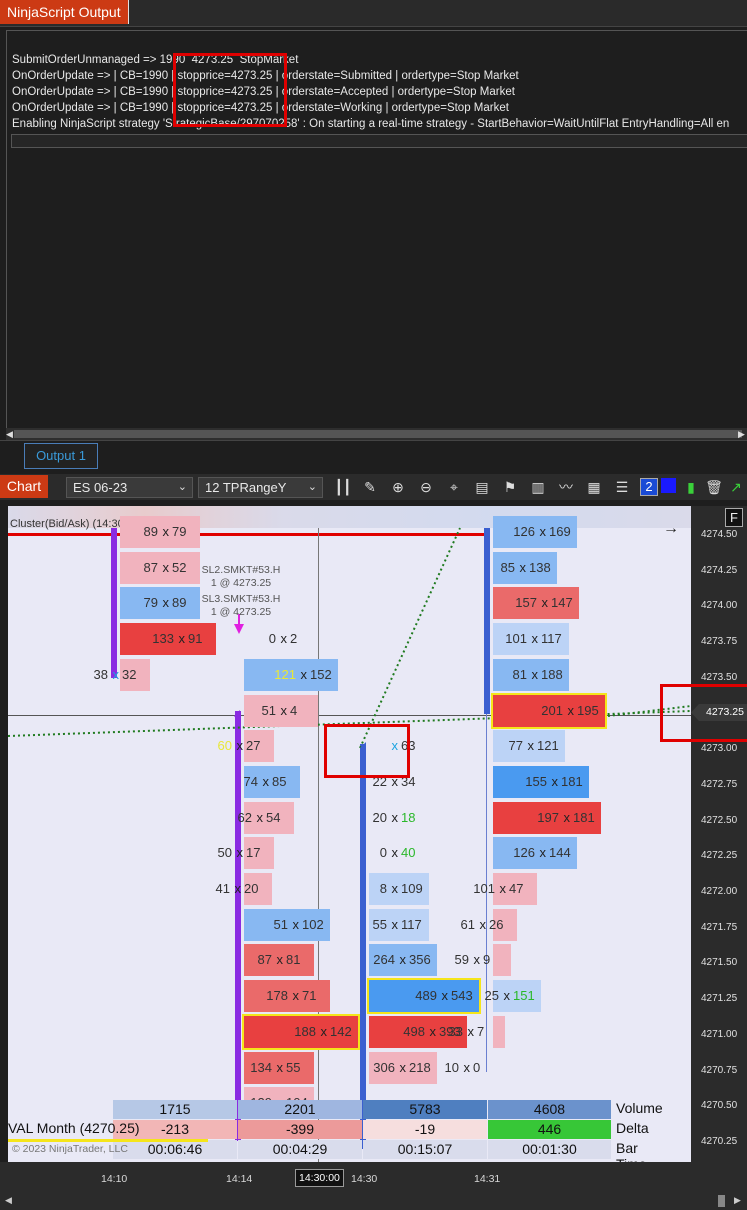 This screenshot has width=747, height=1210. I want to click on bid-value: 0, so click(272, 639).